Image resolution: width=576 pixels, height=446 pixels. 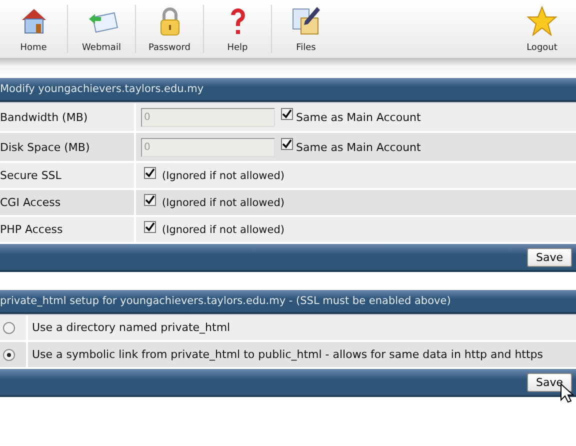 What do you see at coordinates (549, 257) in the screenshot?
I see `save-button: Save` at bounding box center [549, 257].